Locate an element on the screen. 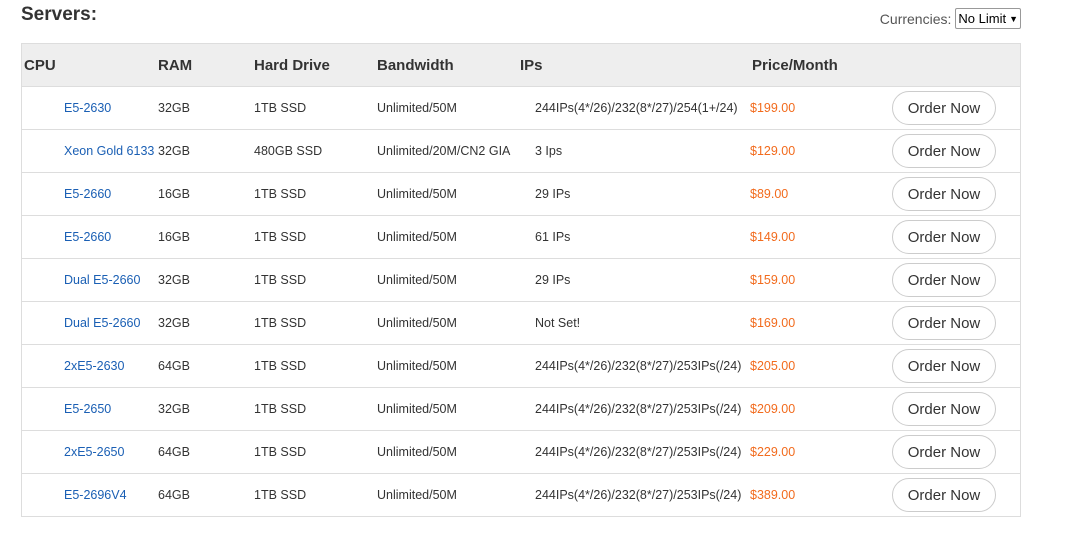 The height and width of the screenshot is (538, 1079). chevron-down-icon: ▼ is located at coordinates (1013, 18).